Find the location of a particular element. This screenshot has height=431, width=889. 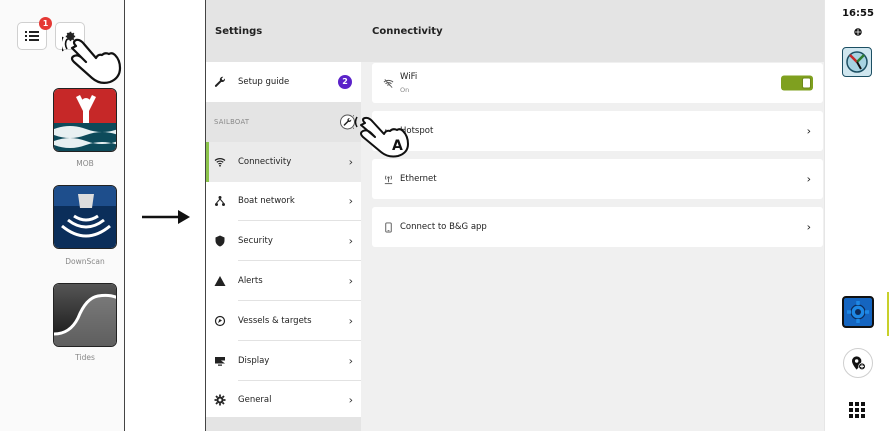

tides-icon is located at coordinates (85, 315).